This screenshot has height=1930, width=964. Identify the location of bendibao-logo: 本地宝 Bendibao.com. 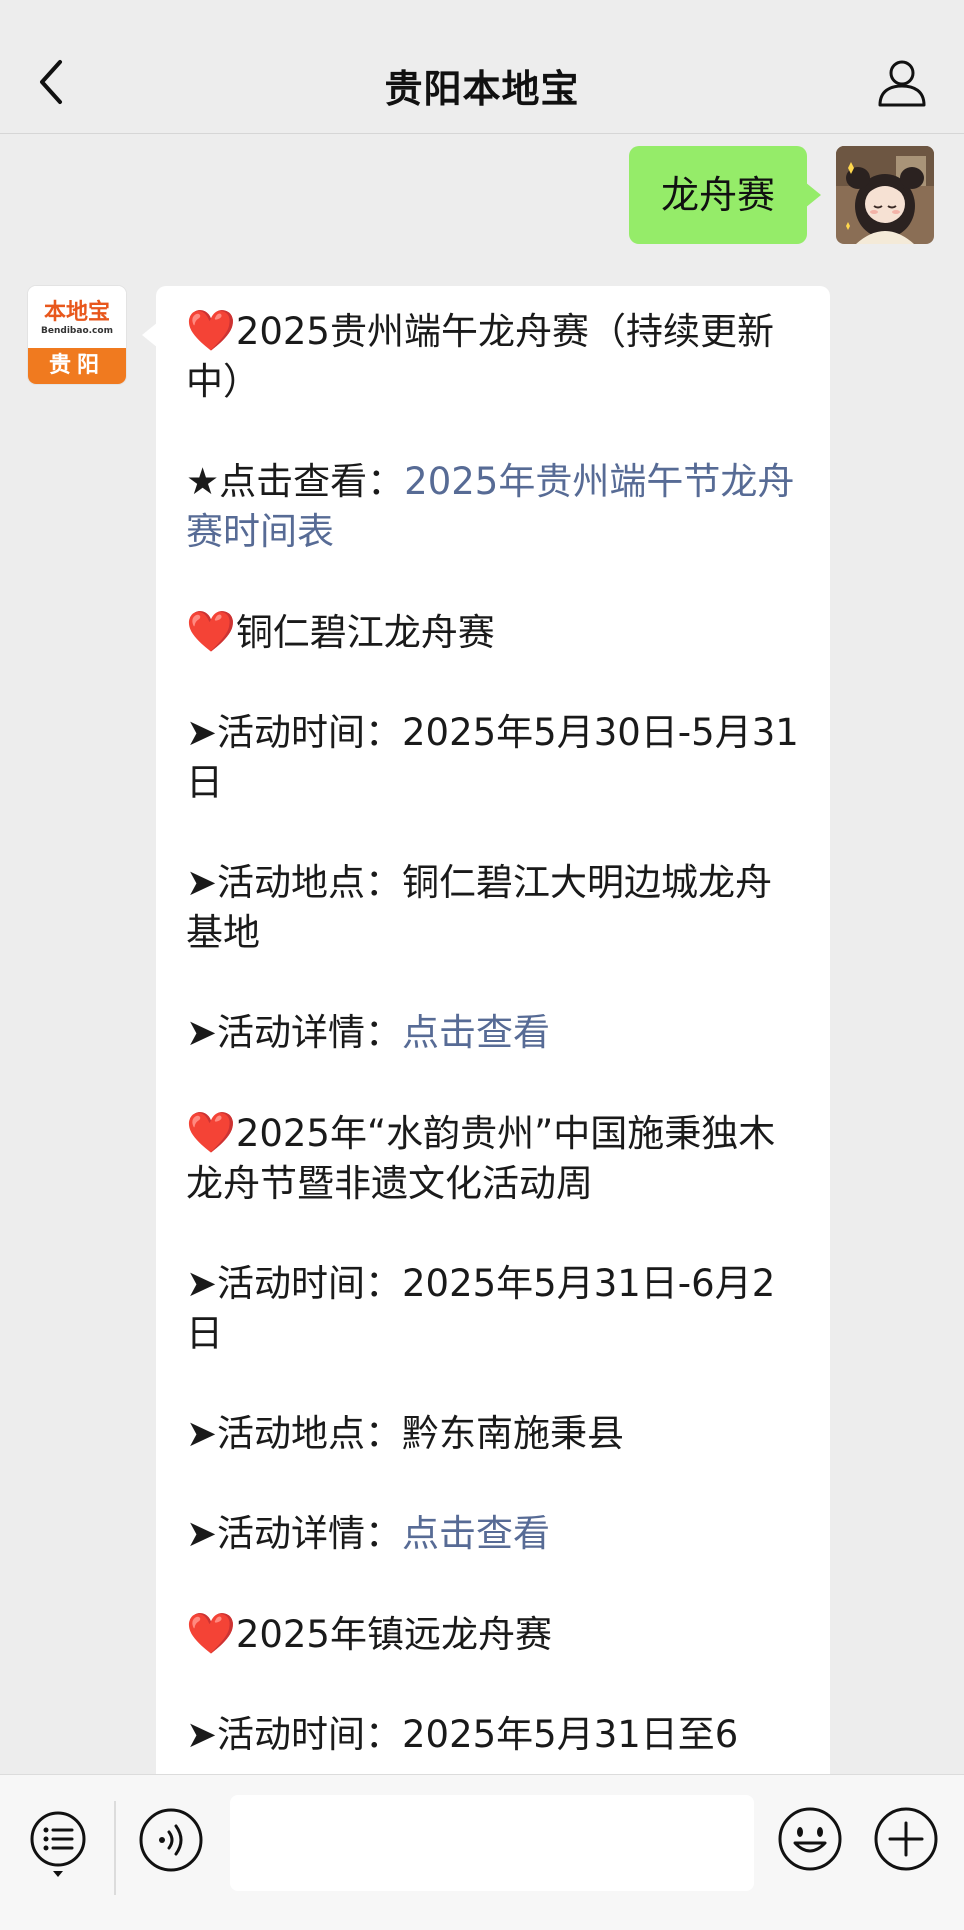
(77, 317).